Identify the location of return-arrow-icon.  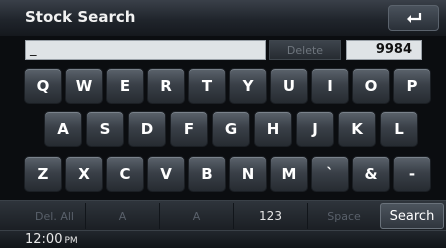
(414, 18).